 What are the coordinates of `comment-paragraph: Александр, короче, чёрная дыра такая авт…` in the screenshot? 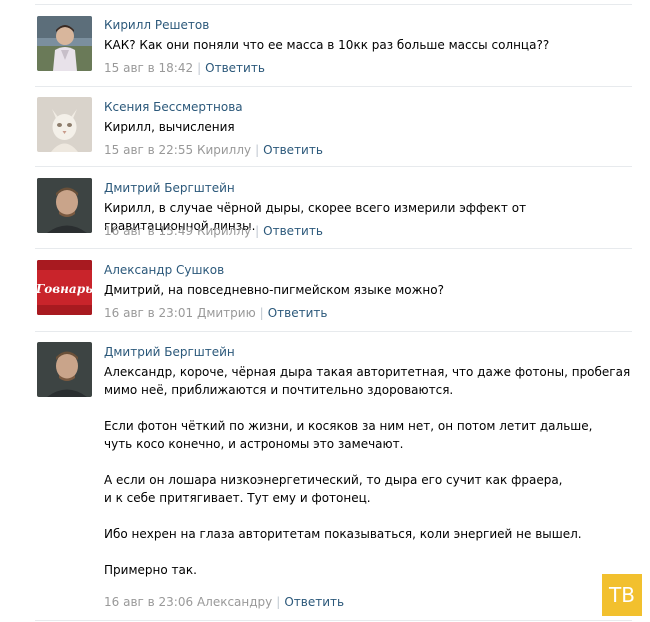 It's located at (367, 381).